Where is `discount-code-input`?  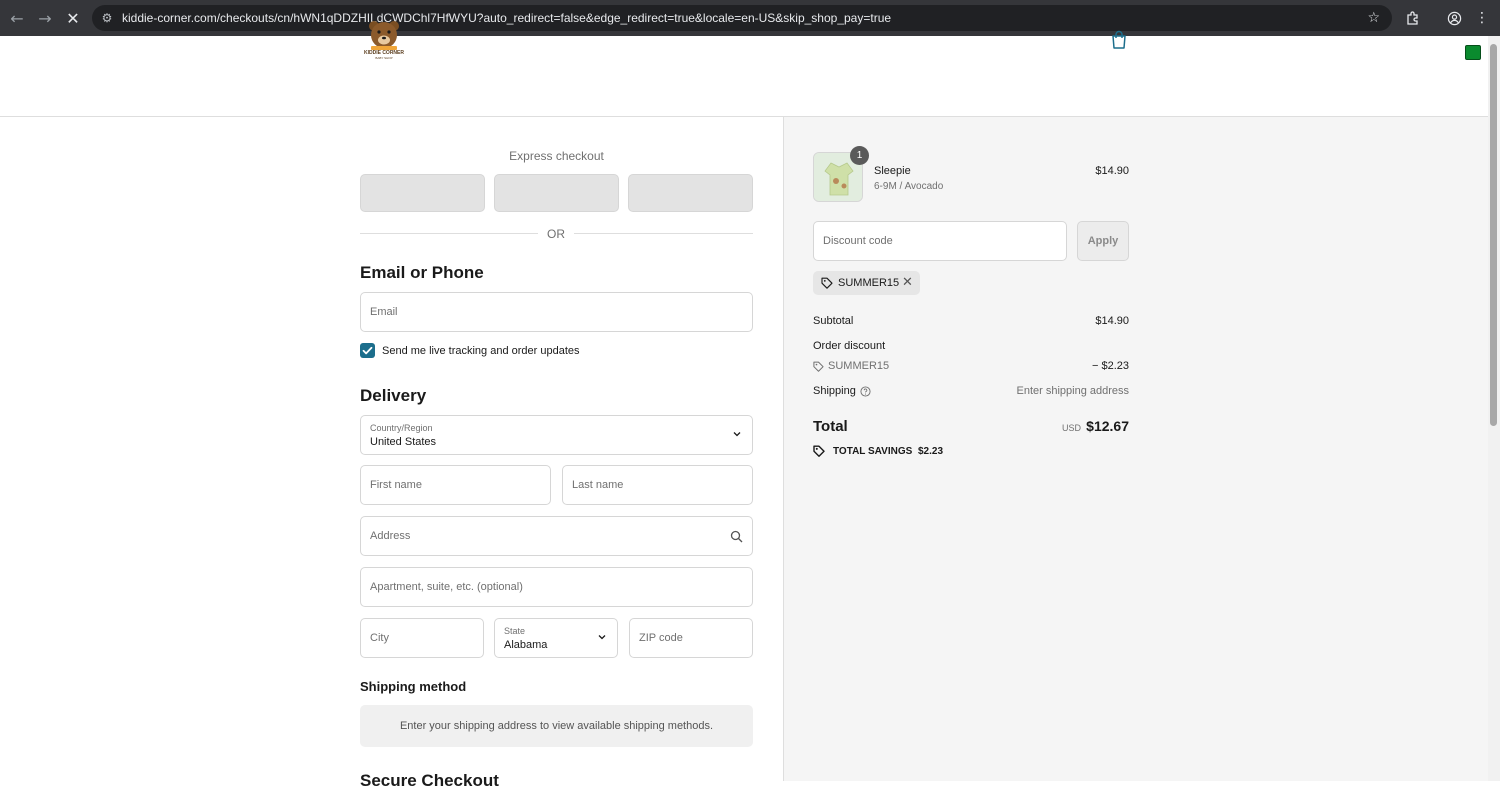
discount-code-input is located at coordinates (940, 241).